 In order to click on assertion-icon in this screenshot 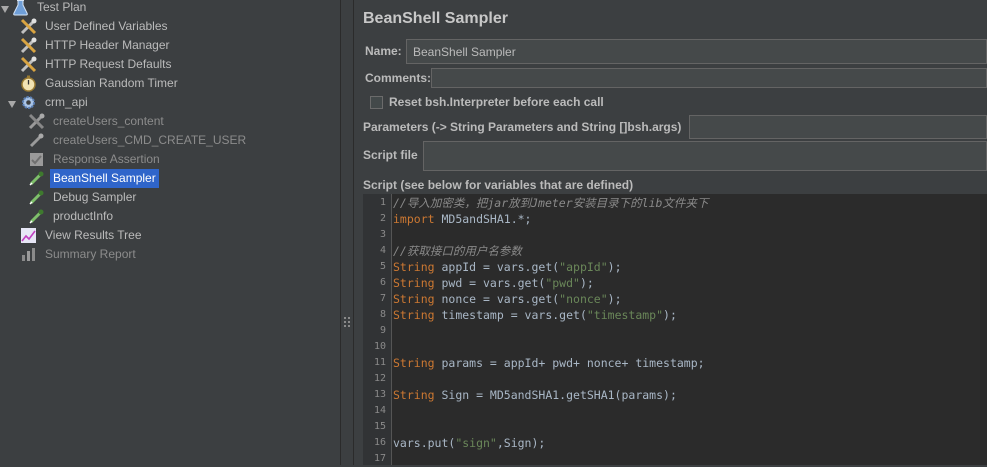, I will do `click(36, 159)`.